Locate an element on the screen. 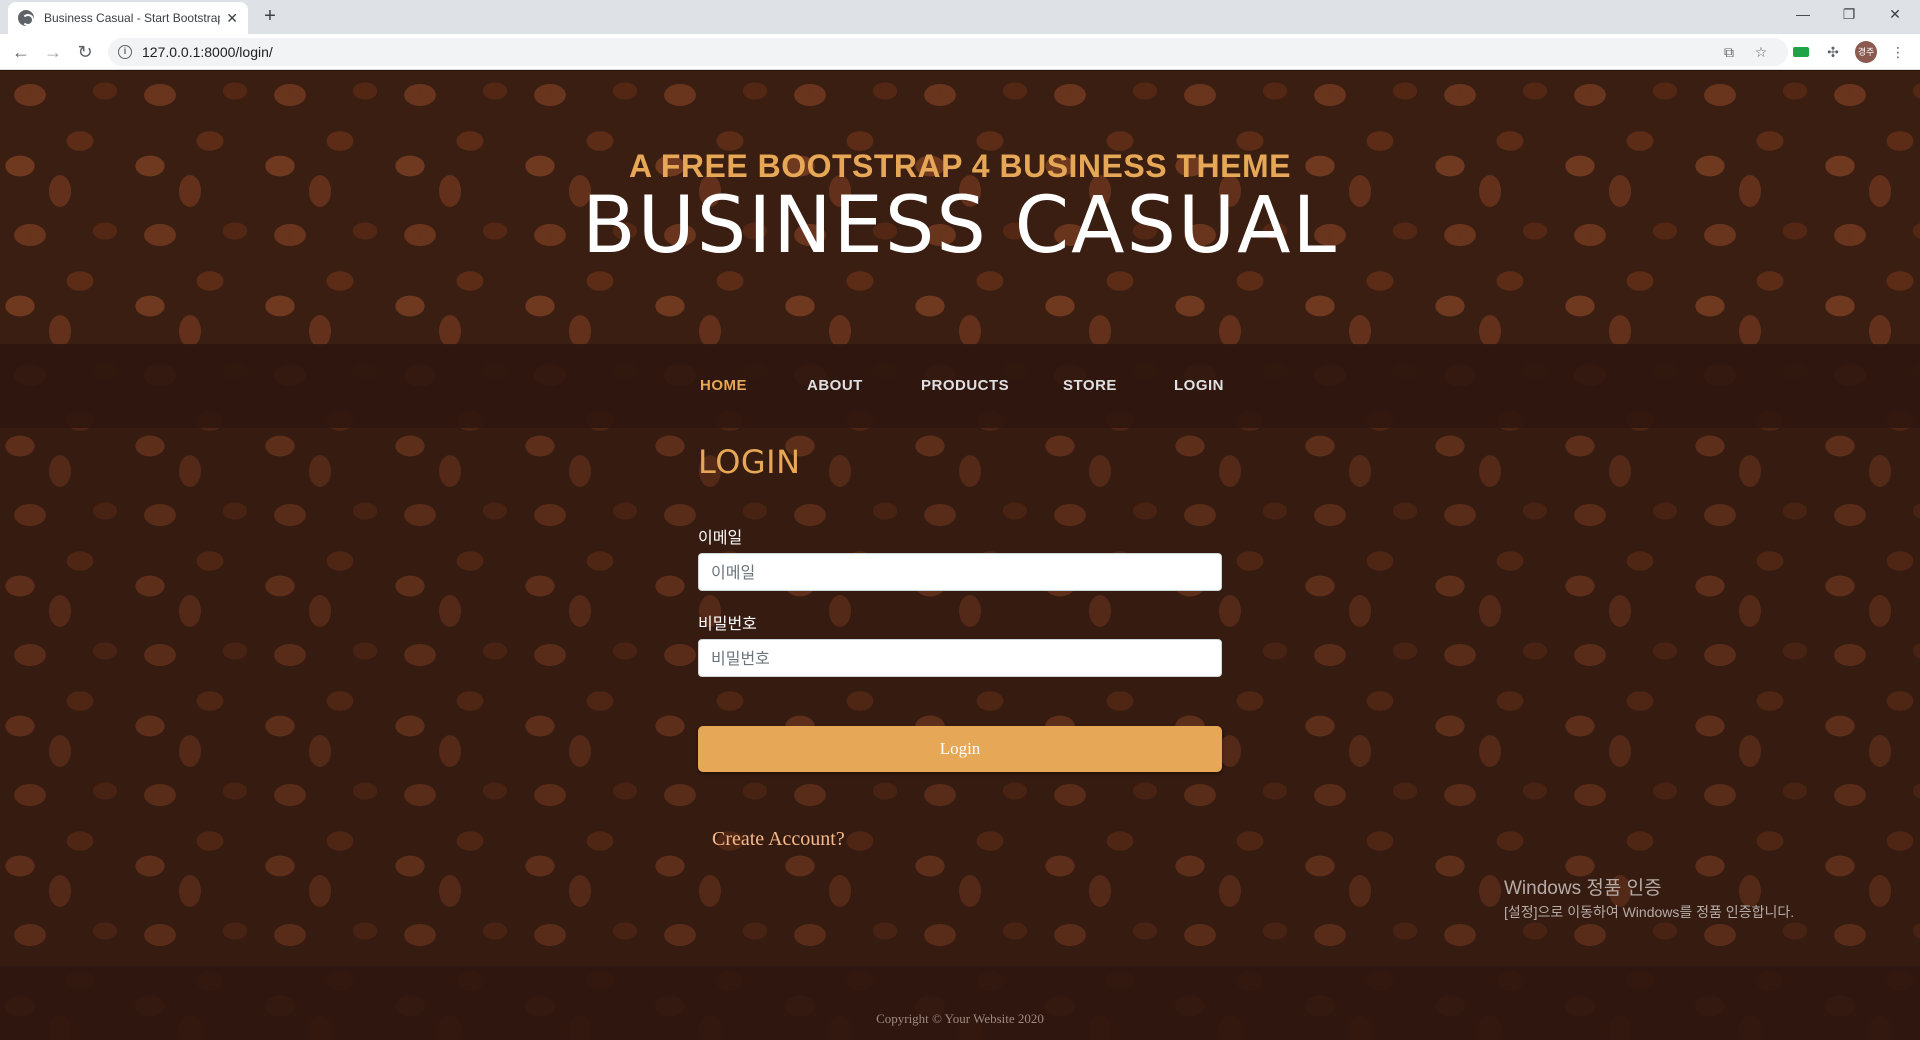 The height and width of the screenshot is (1040, 1920). extension-icon is located at coordinates (1801, 52).